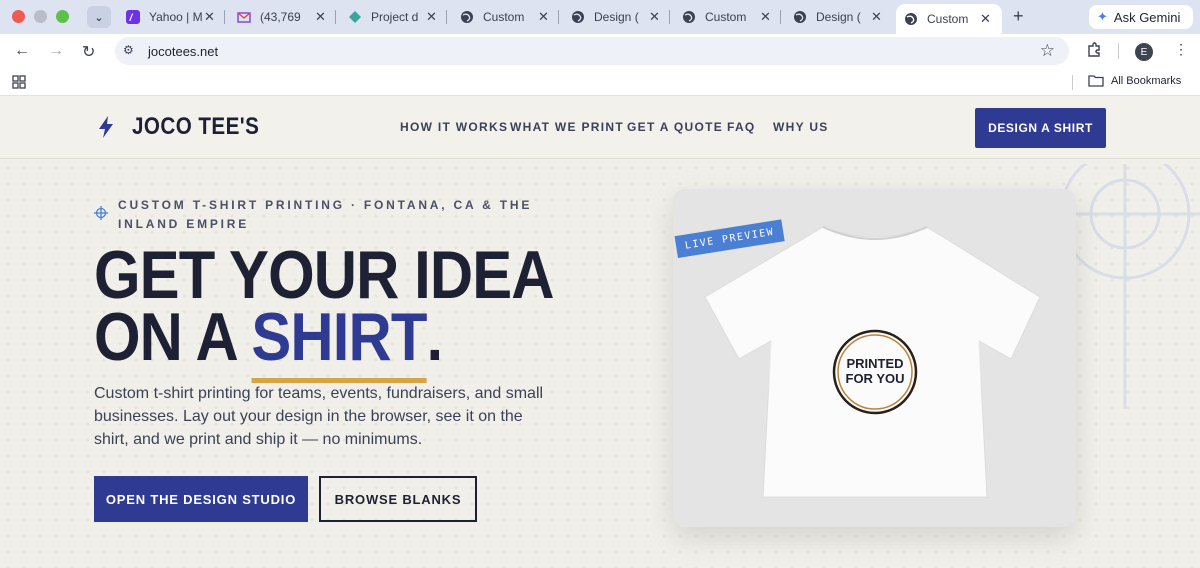 The height and width of the screenshot is (568, 1200). I want to click on bookmarks-divider, so click(1072, 82).